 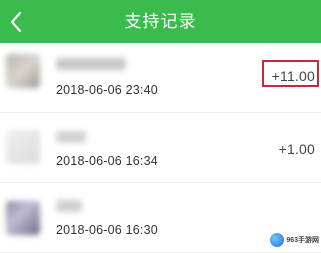 What do you see at coordinates (296, 149) in the screenshot?
I see `record-amount: +1.00` at bounding box center [296, 149].